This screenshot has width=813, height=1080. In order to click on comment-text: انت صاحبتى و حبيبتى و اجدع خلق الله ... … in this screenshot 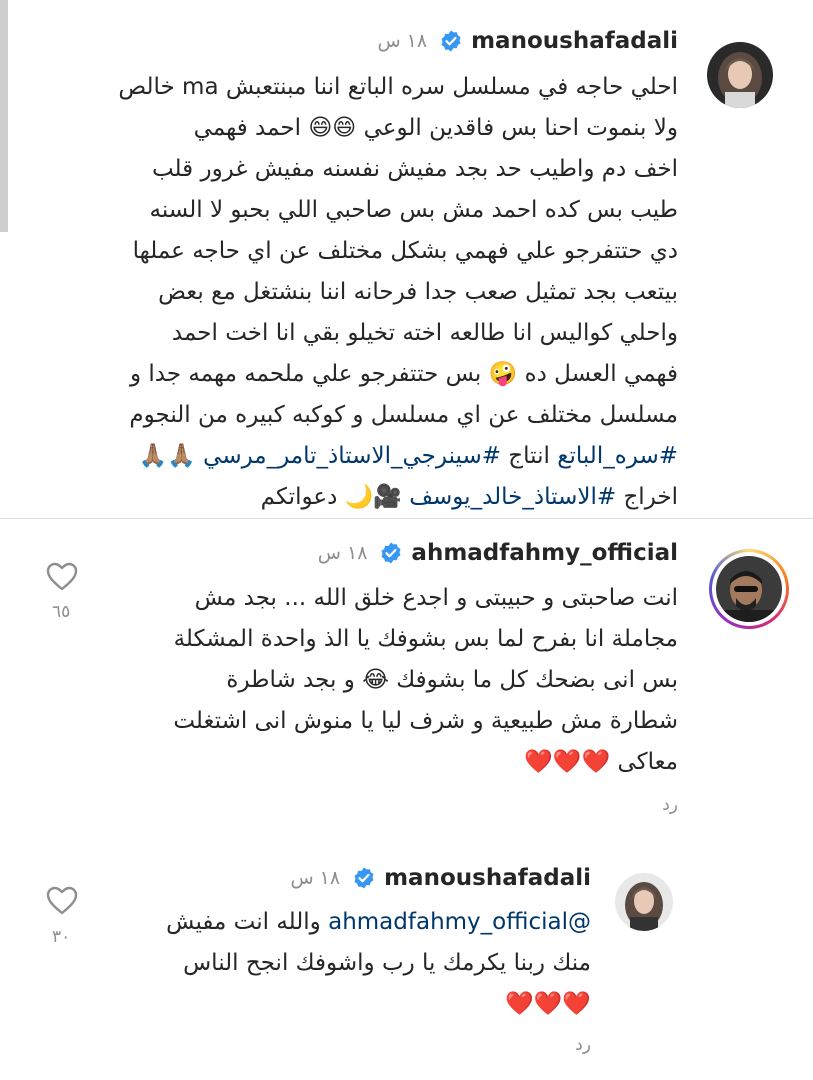, I will do `click(388, 680)`.